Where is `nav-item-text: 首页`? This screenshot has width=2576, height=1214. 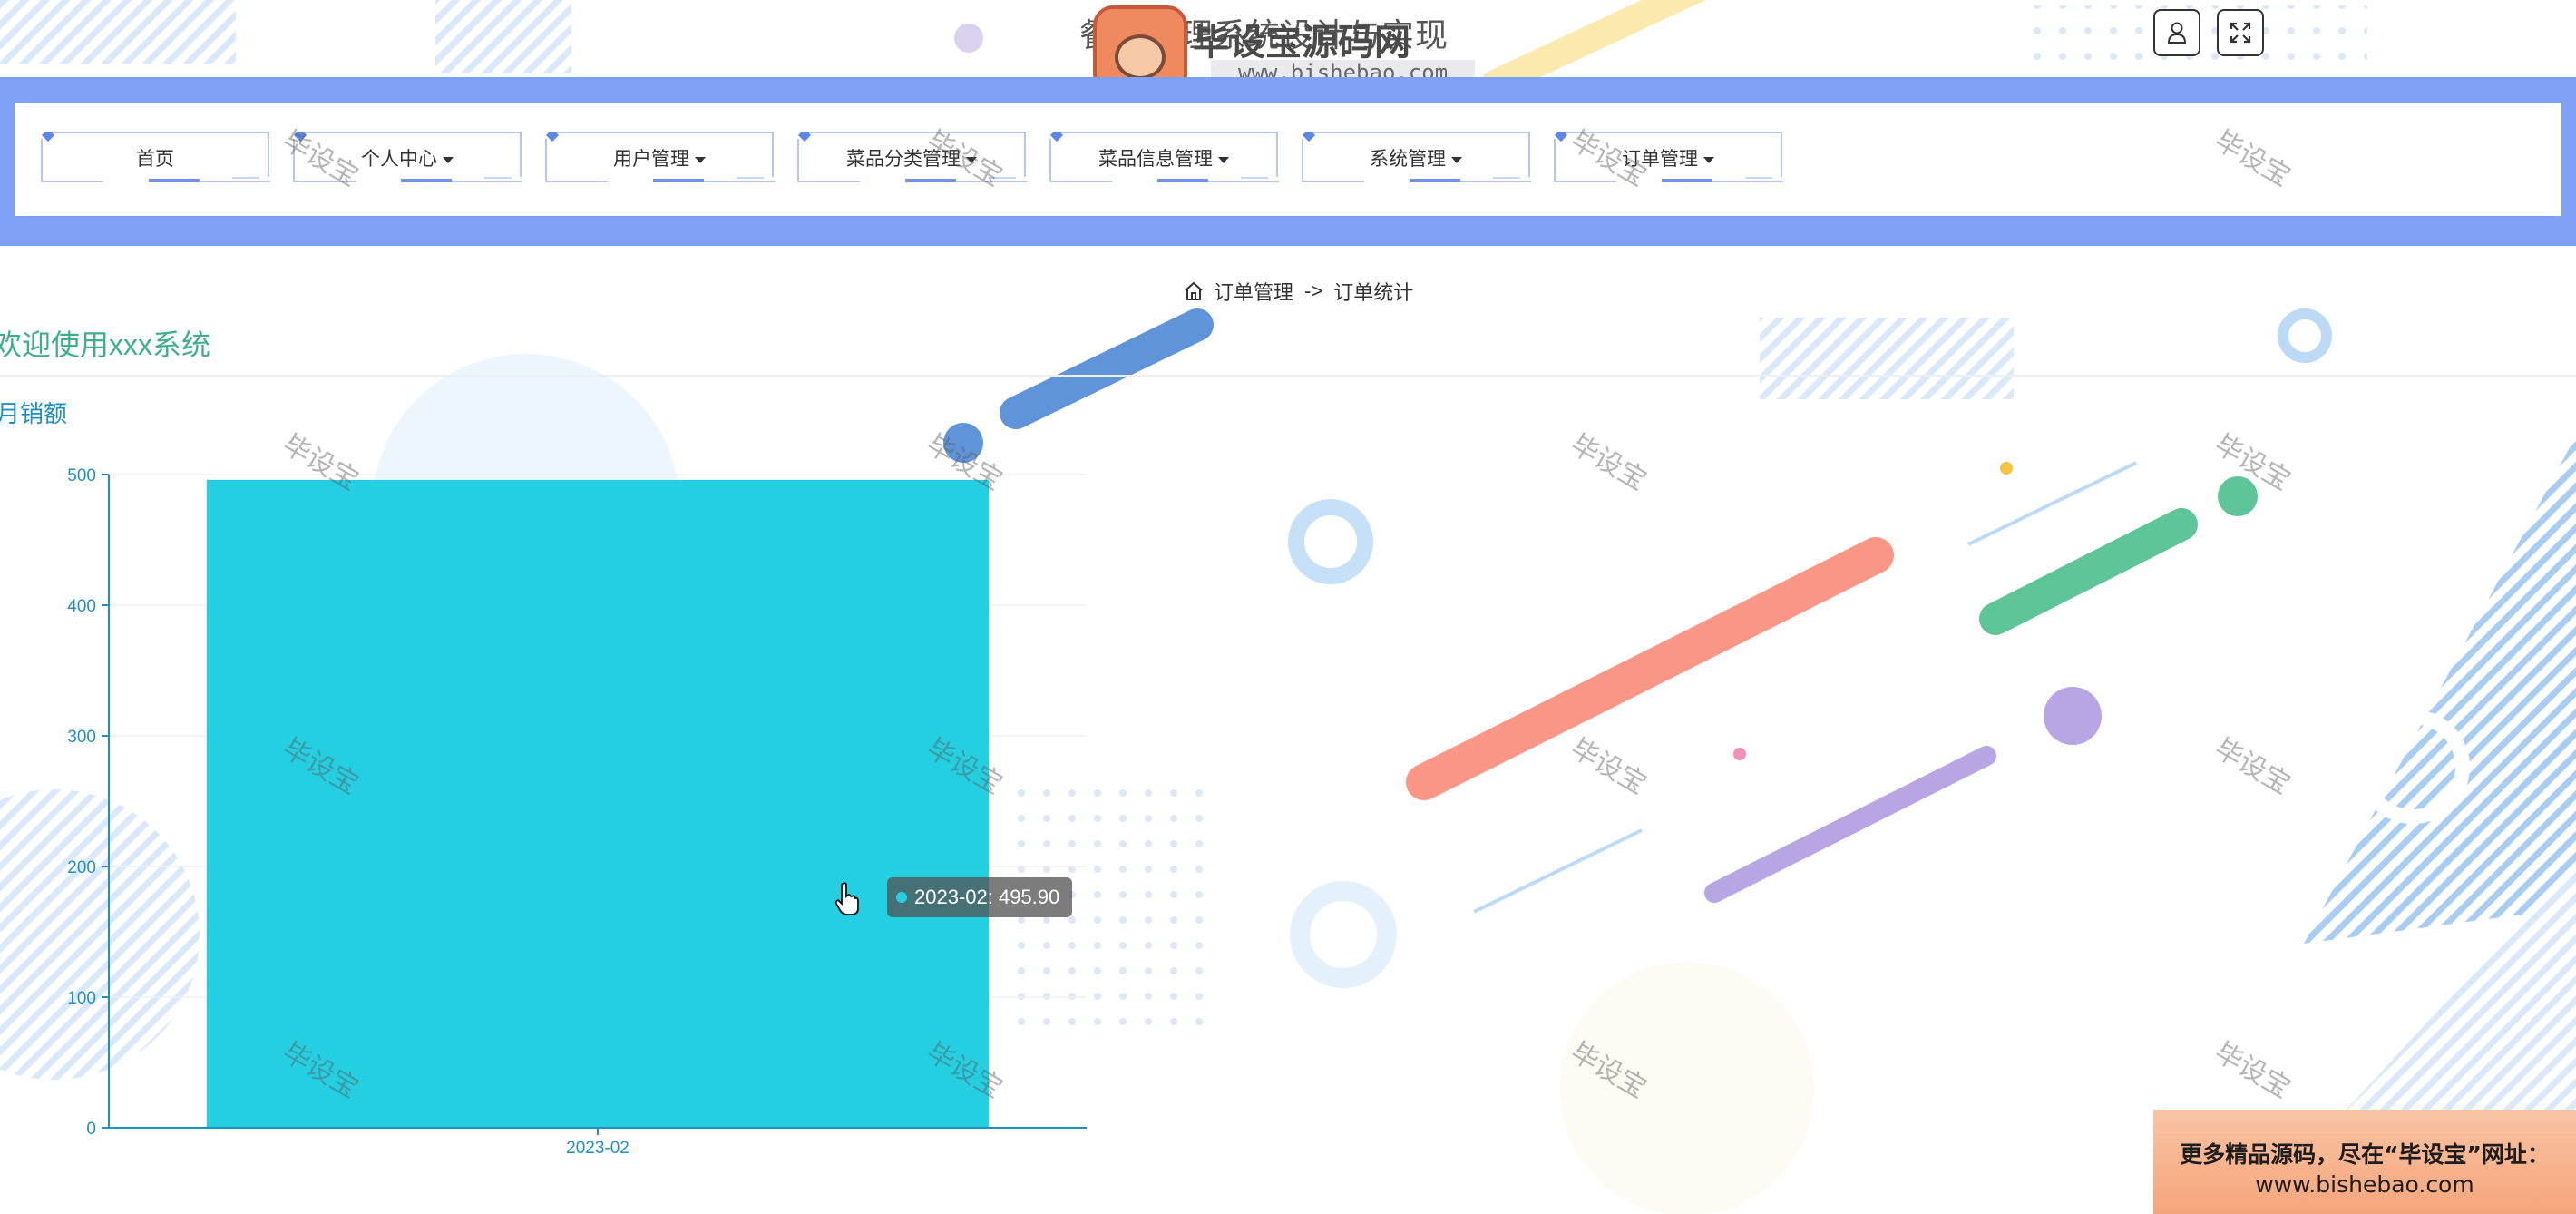
nav-item-text: 首页 is located at coordinates (155, 160).